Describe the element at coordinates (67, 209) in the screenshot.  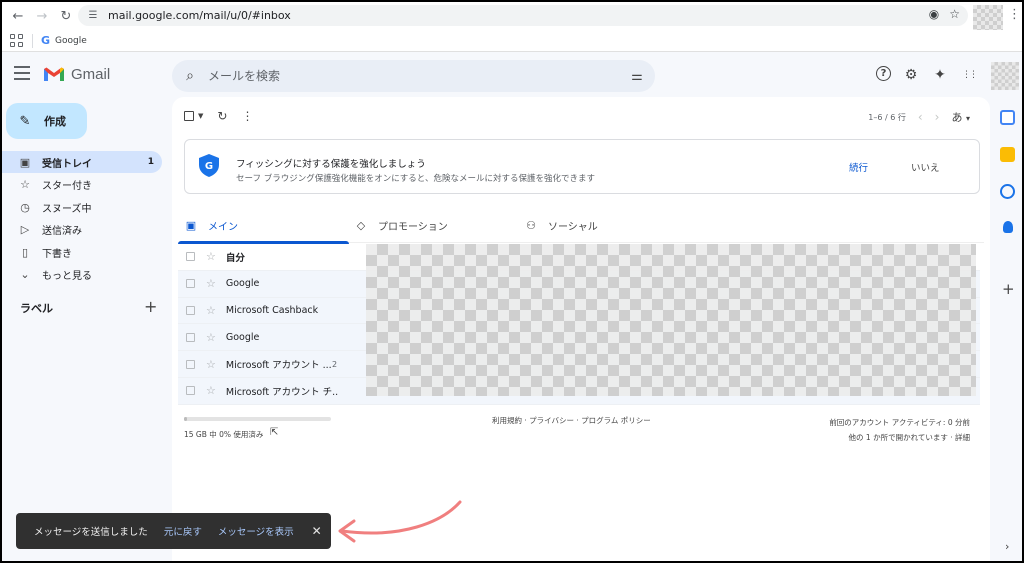
I see `nav-item-label: スヌーズ中` at that location.